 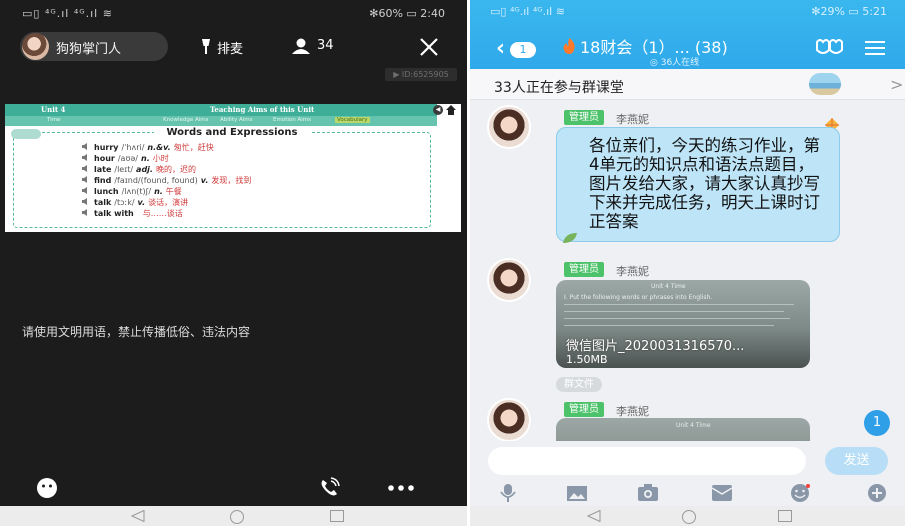 I want to click on send-button: 发送, so click(x=856, y=461).